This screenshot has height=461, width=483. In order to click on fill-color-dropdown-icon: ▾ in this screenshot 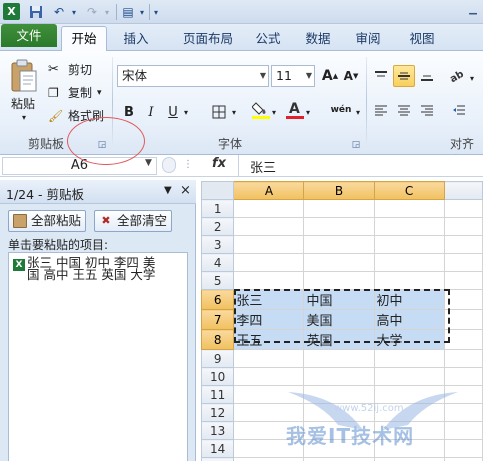, I will do `click(274, 112)`.